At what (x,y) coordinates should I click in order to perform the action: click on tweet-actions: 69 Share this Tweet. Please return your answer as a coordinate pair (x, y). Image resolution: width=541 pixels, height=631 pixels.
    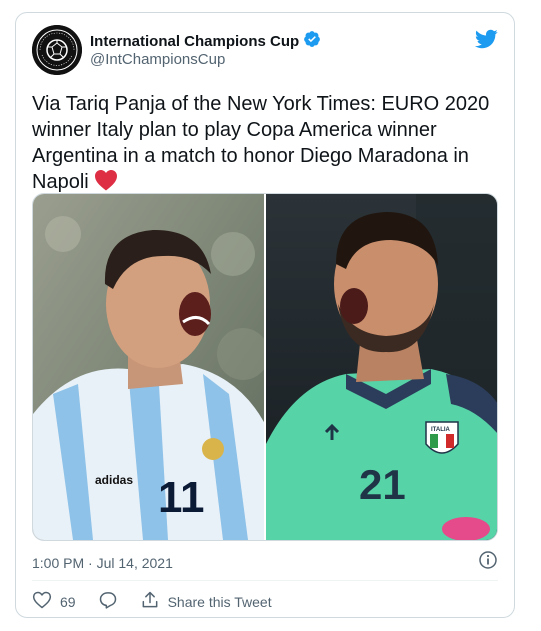
    Looking at the image, I should click on (163, 601).